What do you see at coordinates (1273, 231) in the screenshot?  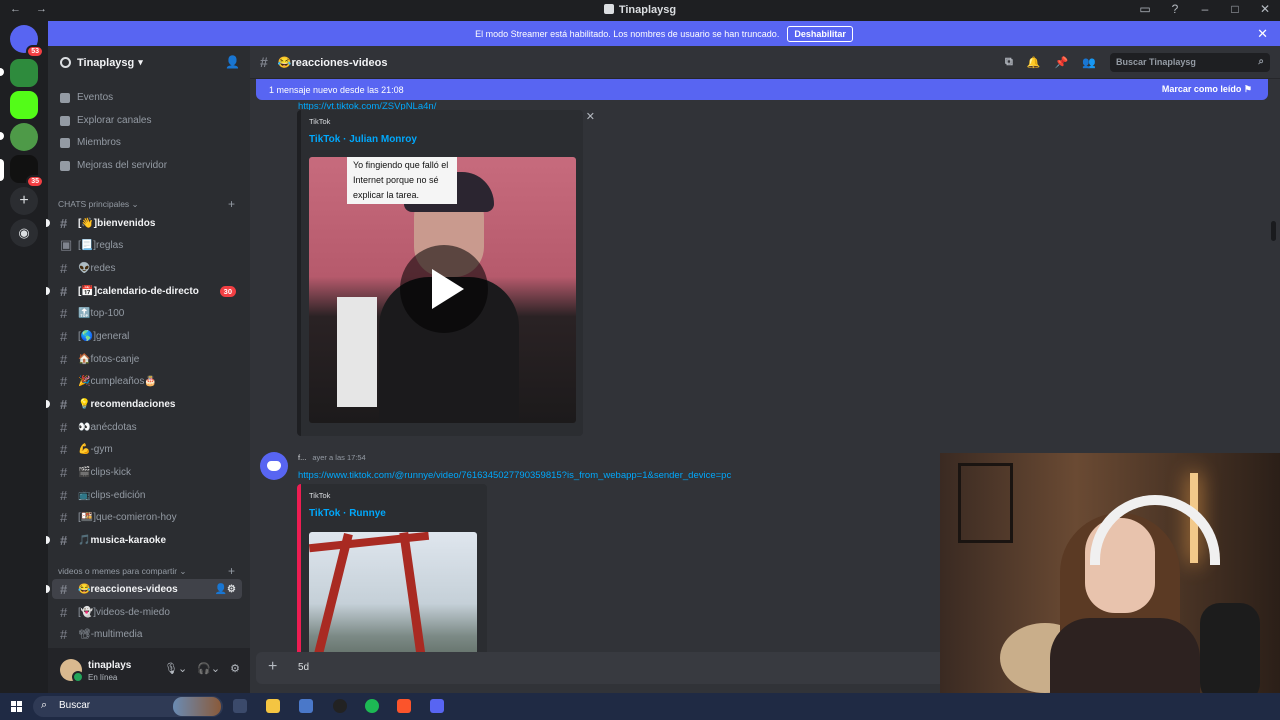 I see `scrollbar-thumb` at bounding box center [1273, 231].